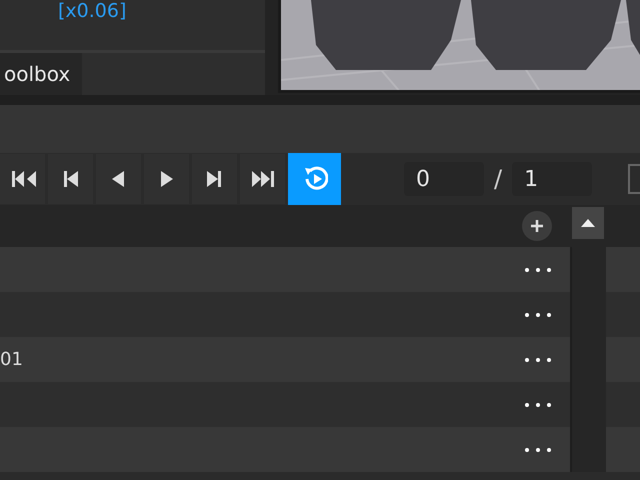 The width and height of the screenshot is (640, 480). I want to click on track-name: 01, so click(11, 359).